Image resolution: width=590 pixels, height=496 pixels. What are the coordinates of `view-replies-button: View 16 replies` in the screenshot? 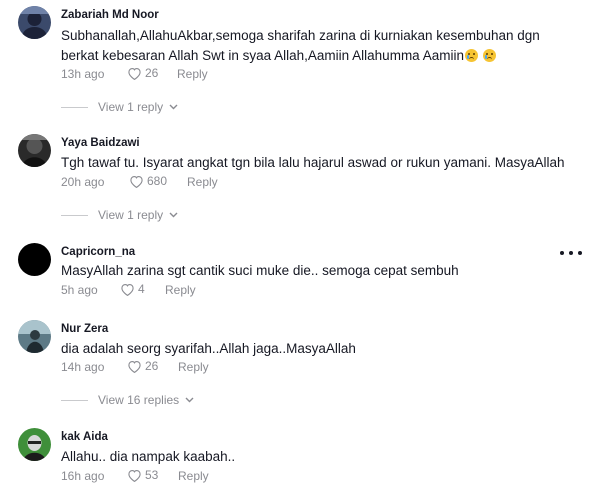 It's located at (127, 400).